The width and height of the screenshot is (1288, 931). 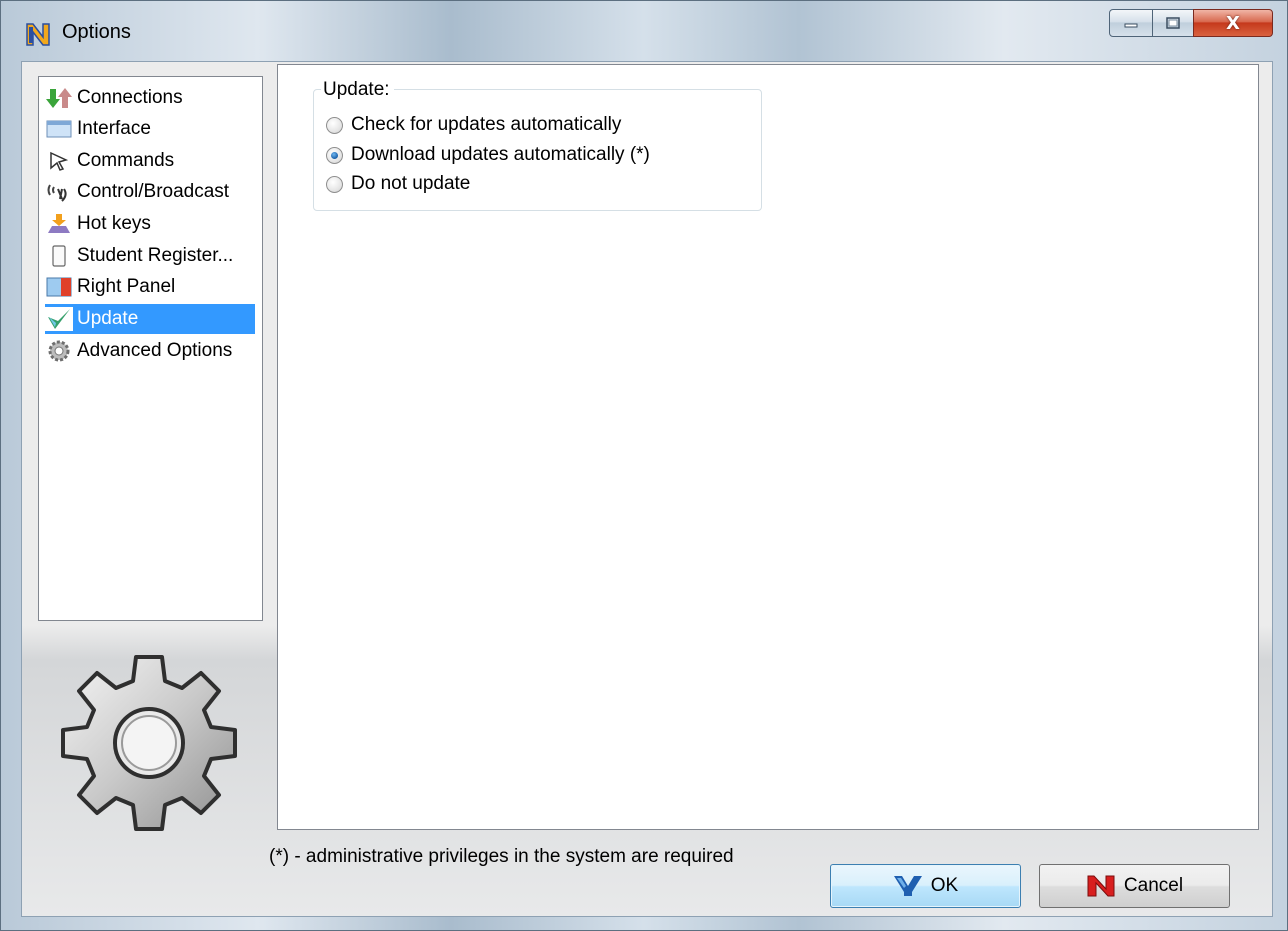 I want to click on cancel-button: Cancel, so click(x=1134, y=886).